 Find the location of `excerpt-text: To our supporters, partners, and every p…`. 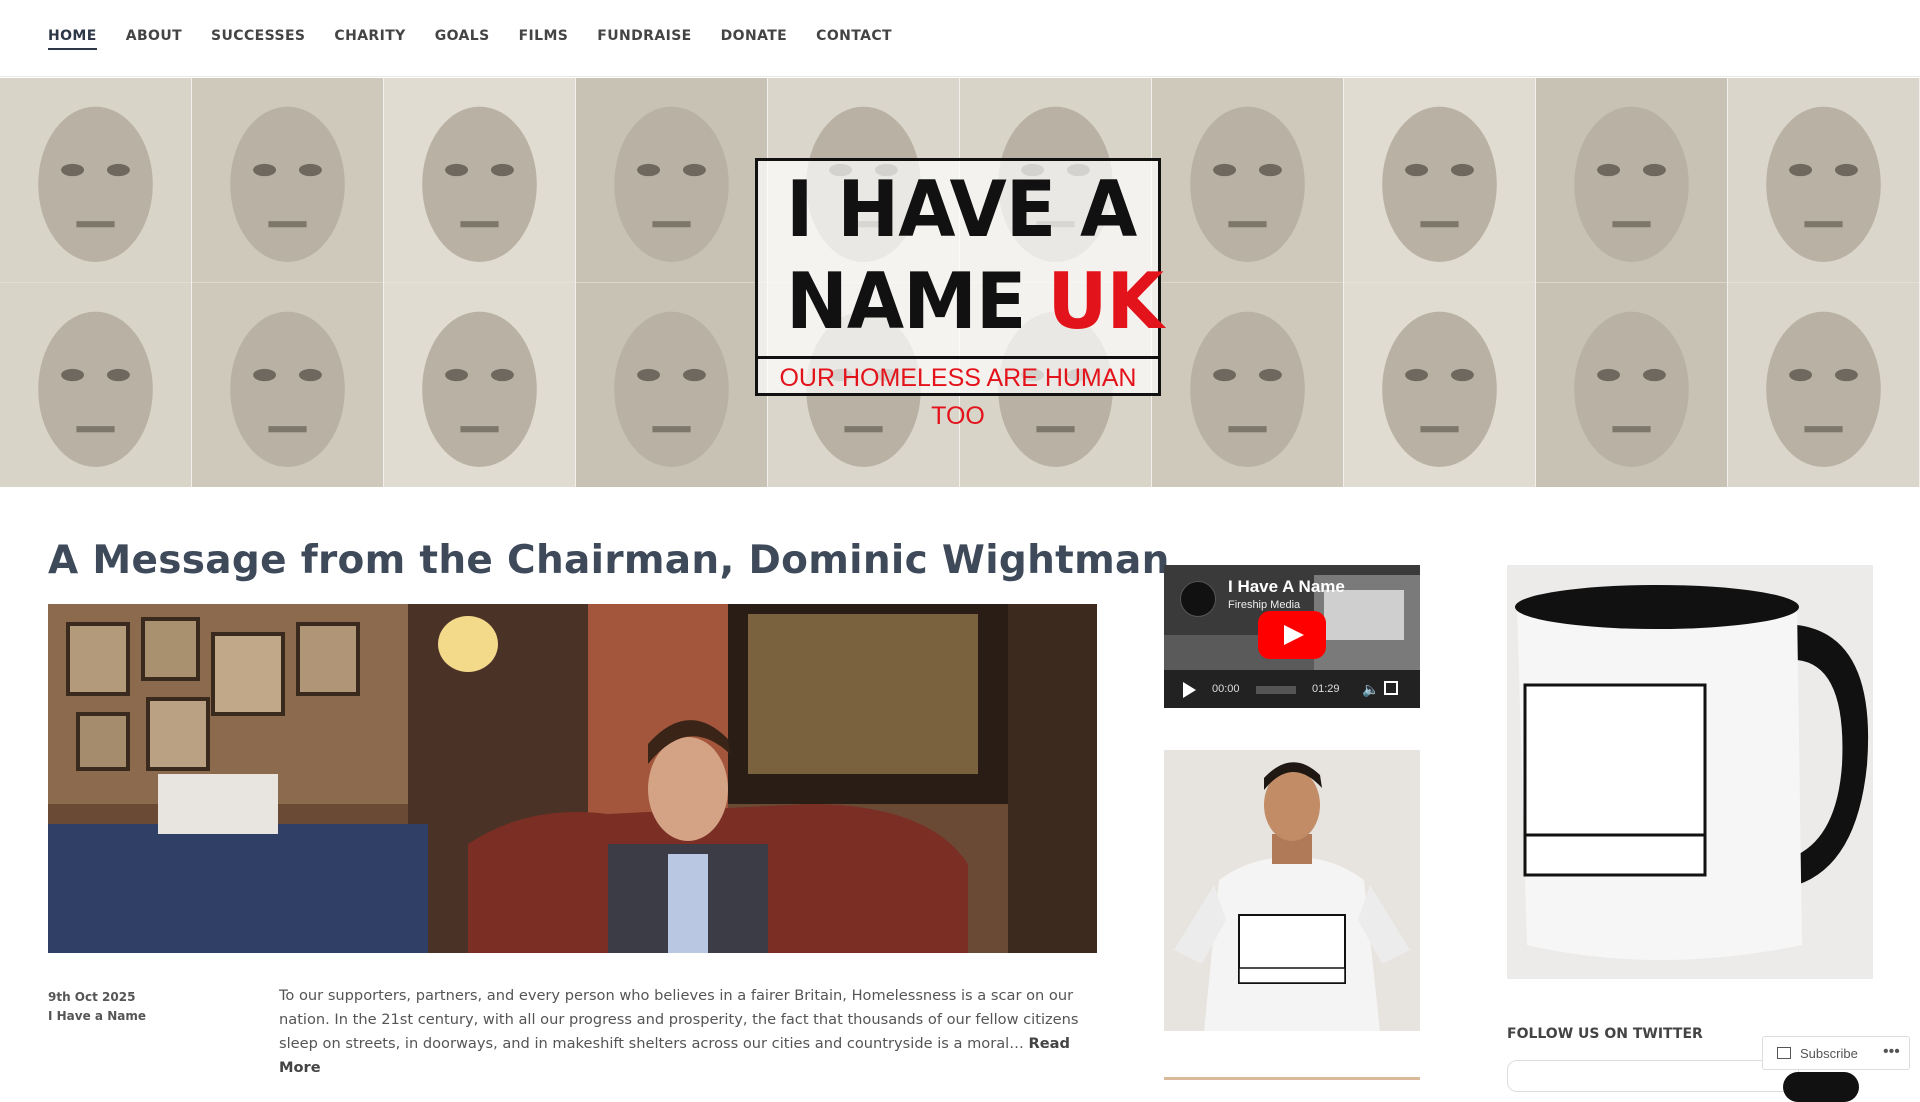

excerpt-text: To our supporters, partners, and every p… is located at coordinates (679, 1019).